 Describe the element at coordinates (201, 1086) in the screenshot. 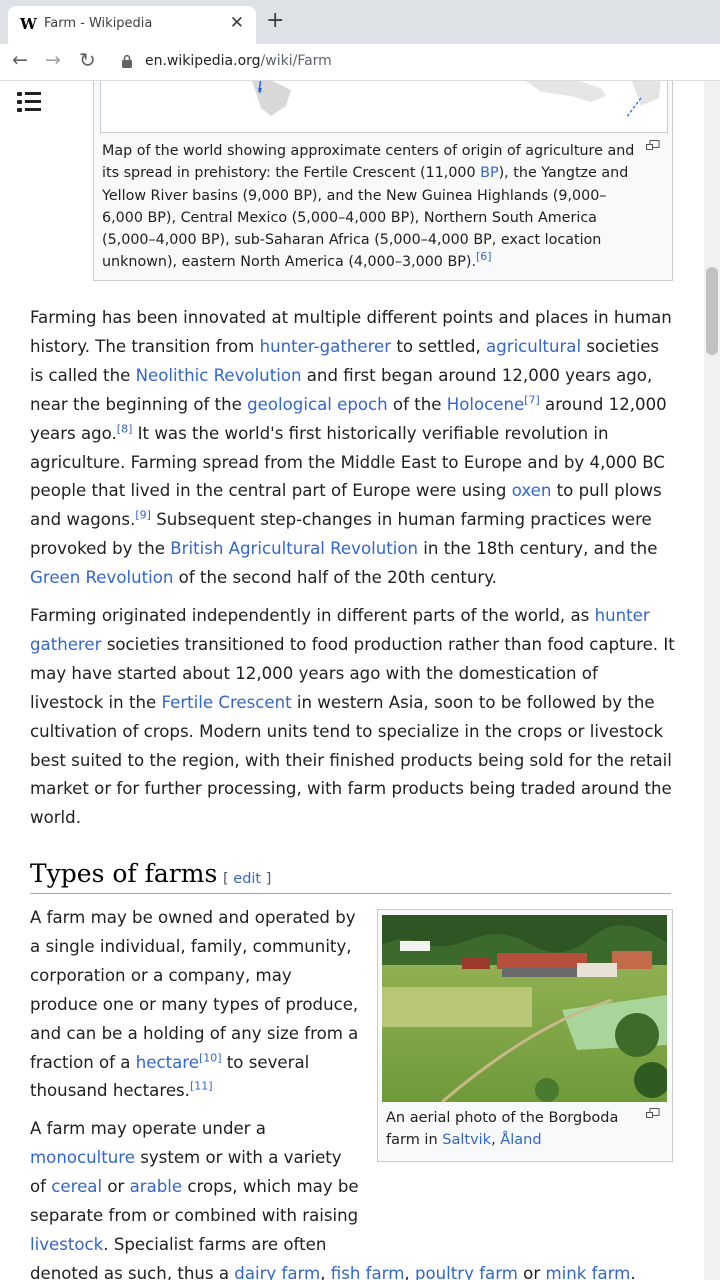

I see `citation-link: [11]` at that location.